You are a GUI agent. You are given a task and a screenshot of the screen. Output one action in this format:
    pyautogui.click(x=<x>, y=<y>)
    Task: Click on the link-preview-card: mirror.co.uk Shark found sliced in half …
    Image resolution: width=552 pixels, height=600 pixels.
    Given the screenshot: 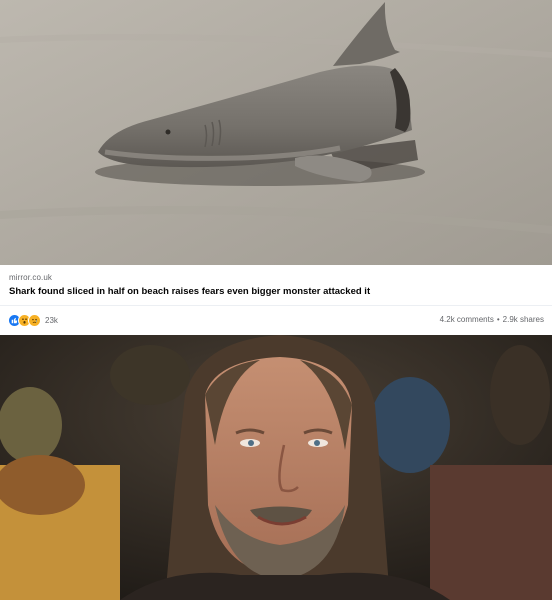 What is the action you would take?
    pyautogui.click(x=276, y=300)
    